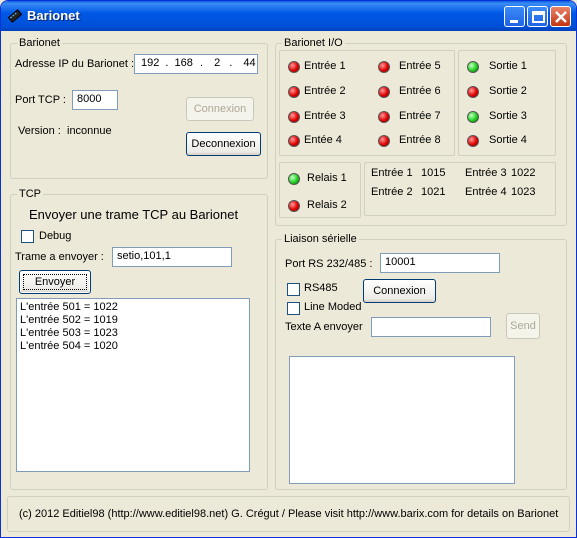  What do you see at coordinates (392, 173) in the screenshot?
I see `analog-1-label: Entrée 1` at bounding box center [392, 173].